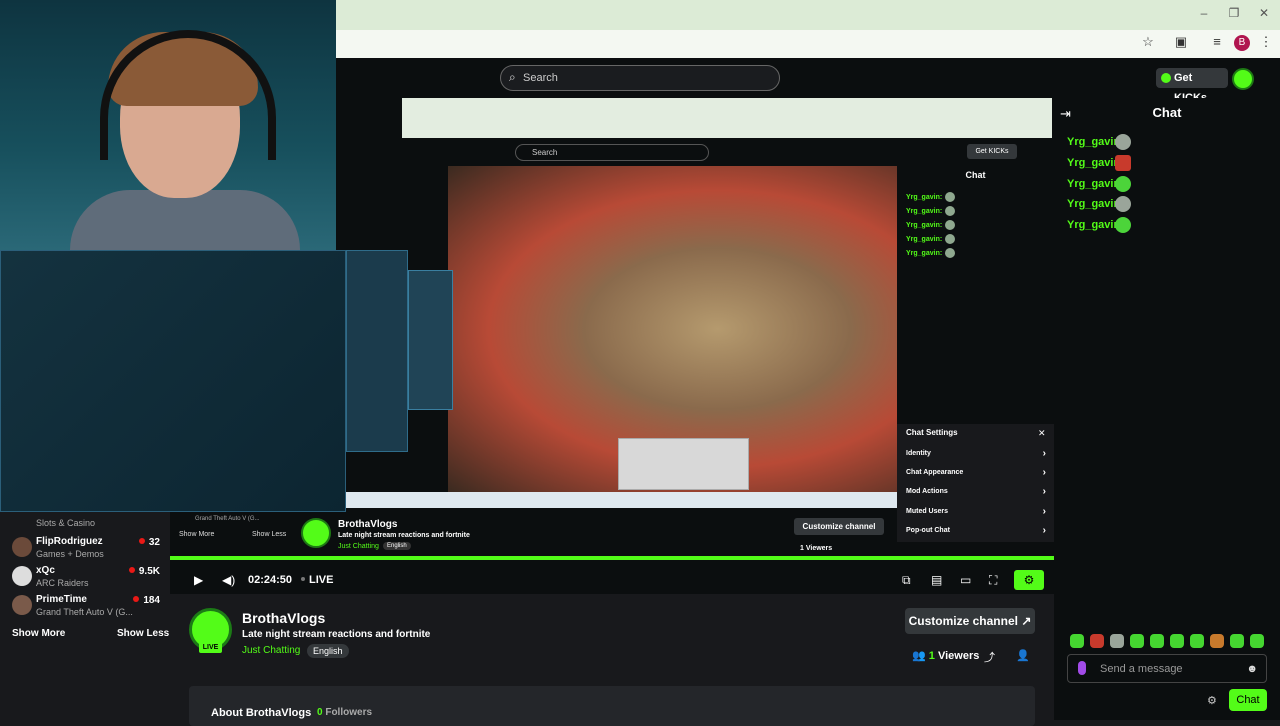 The height and width of the screenshot is (726, 1280). I want to click on search-icon: ⌕, so click(512, 77).